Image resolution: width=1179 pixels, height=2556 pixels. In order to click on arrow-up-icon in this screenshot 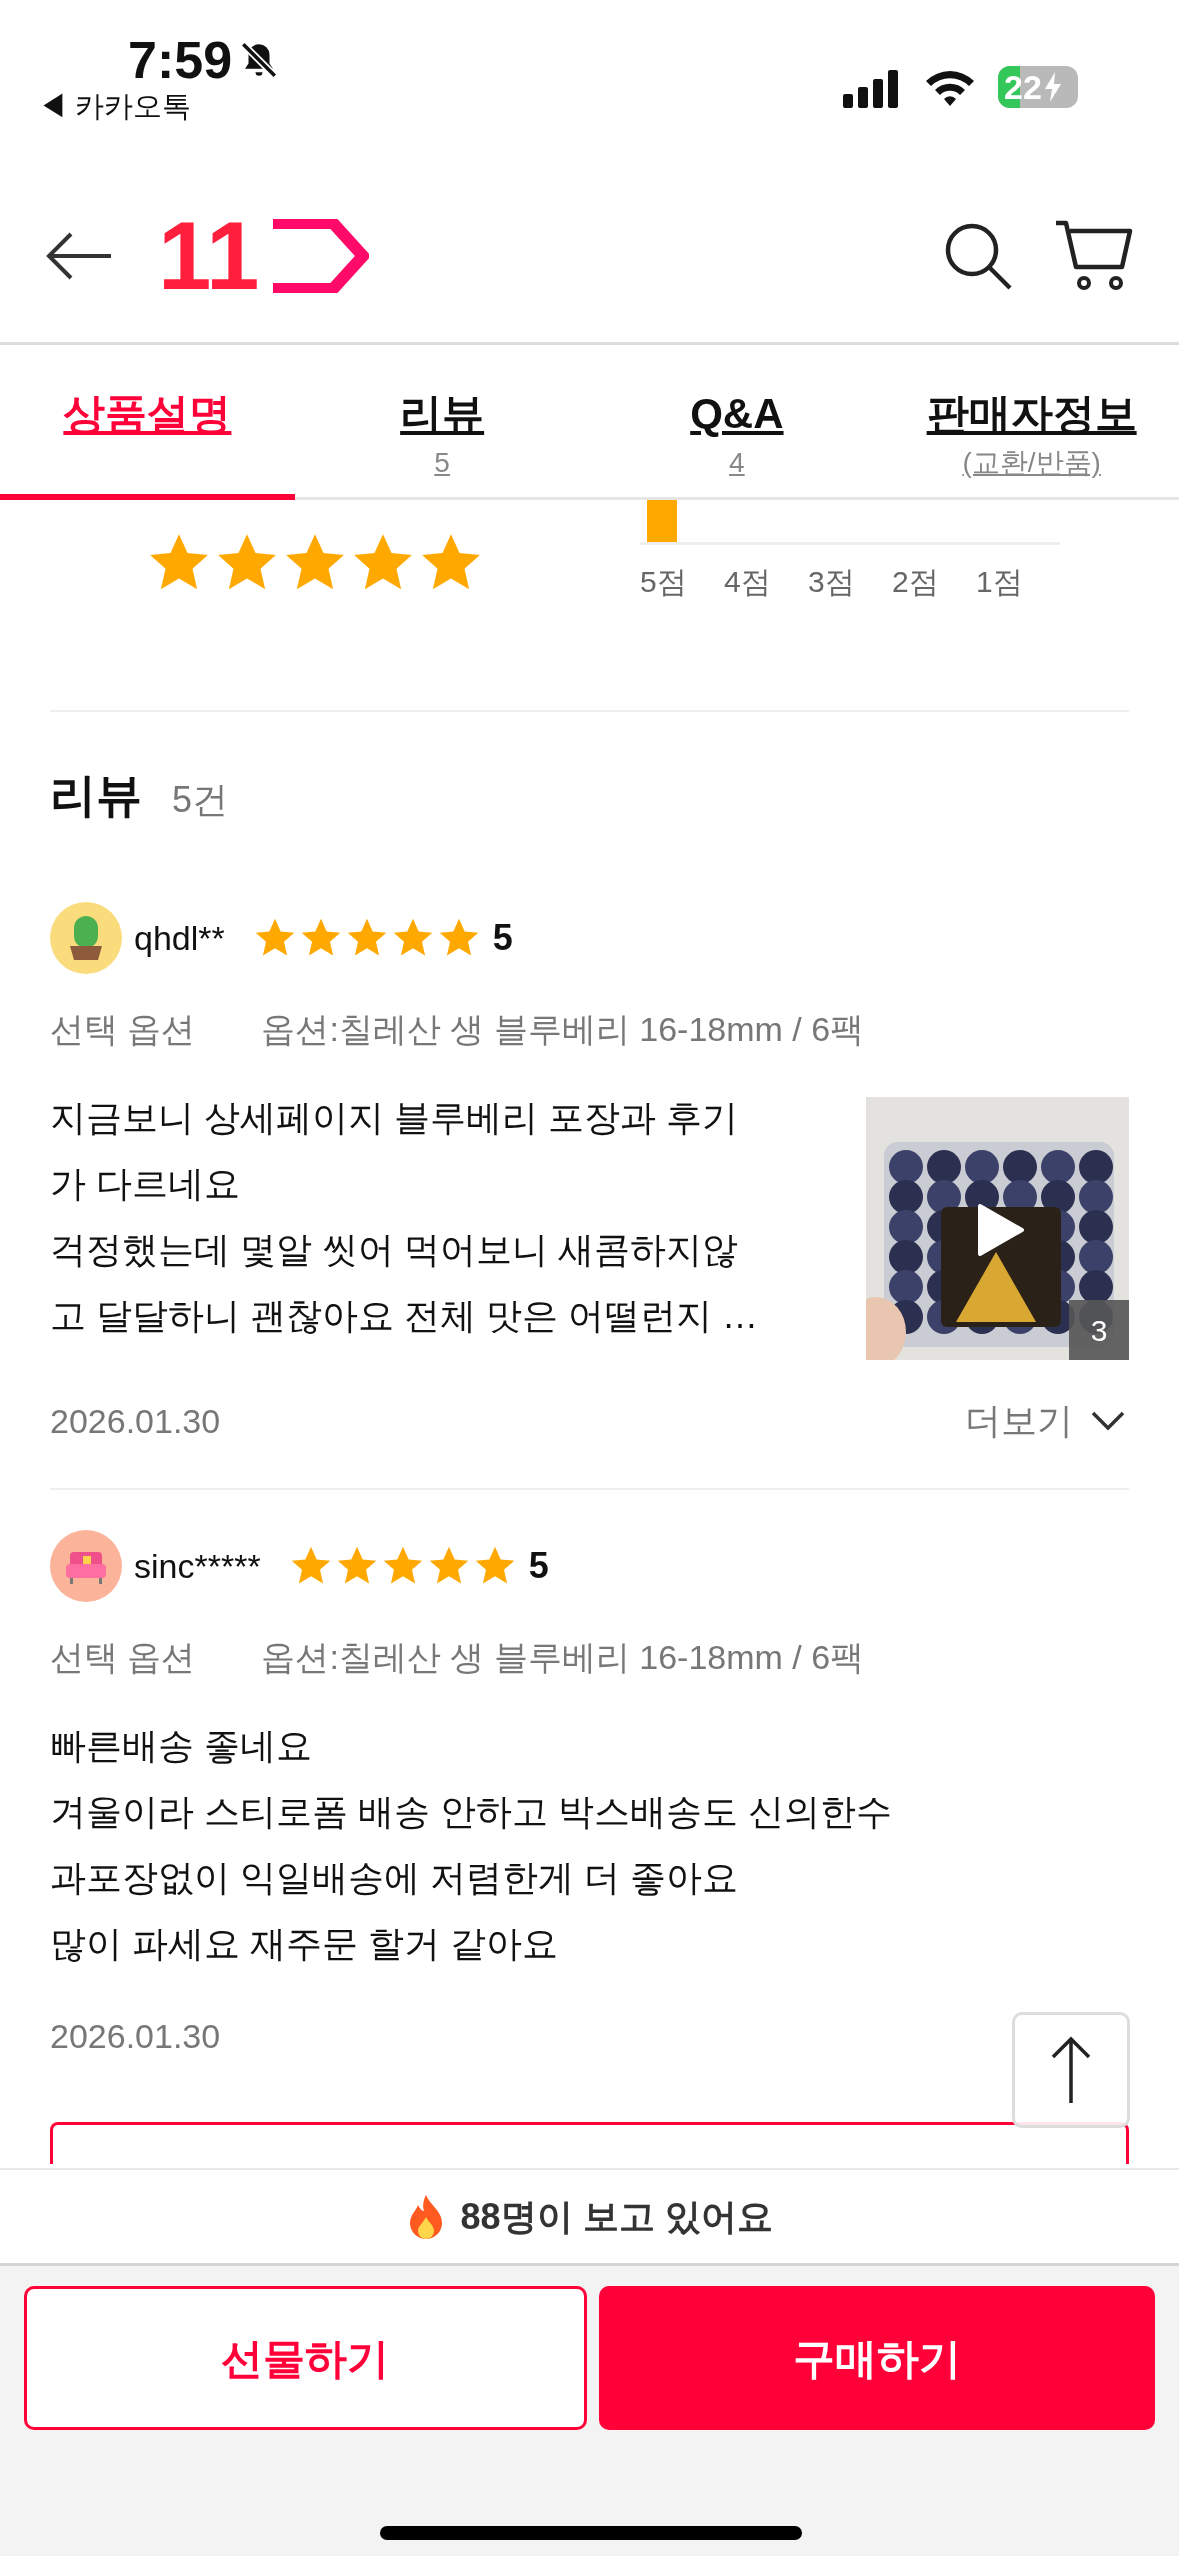, I will do `click(1071, 2070)`.